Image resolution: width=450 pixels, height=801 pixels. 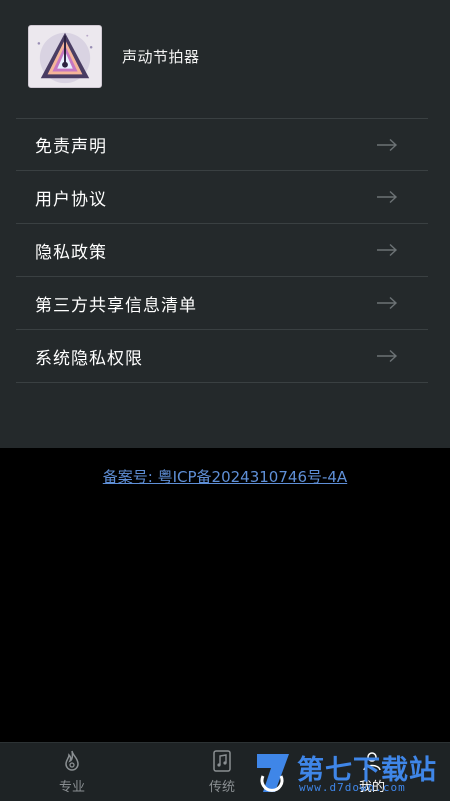 I want to click on menu-item-privacy-policy: 隐私政策, so click(x=222, y=250).